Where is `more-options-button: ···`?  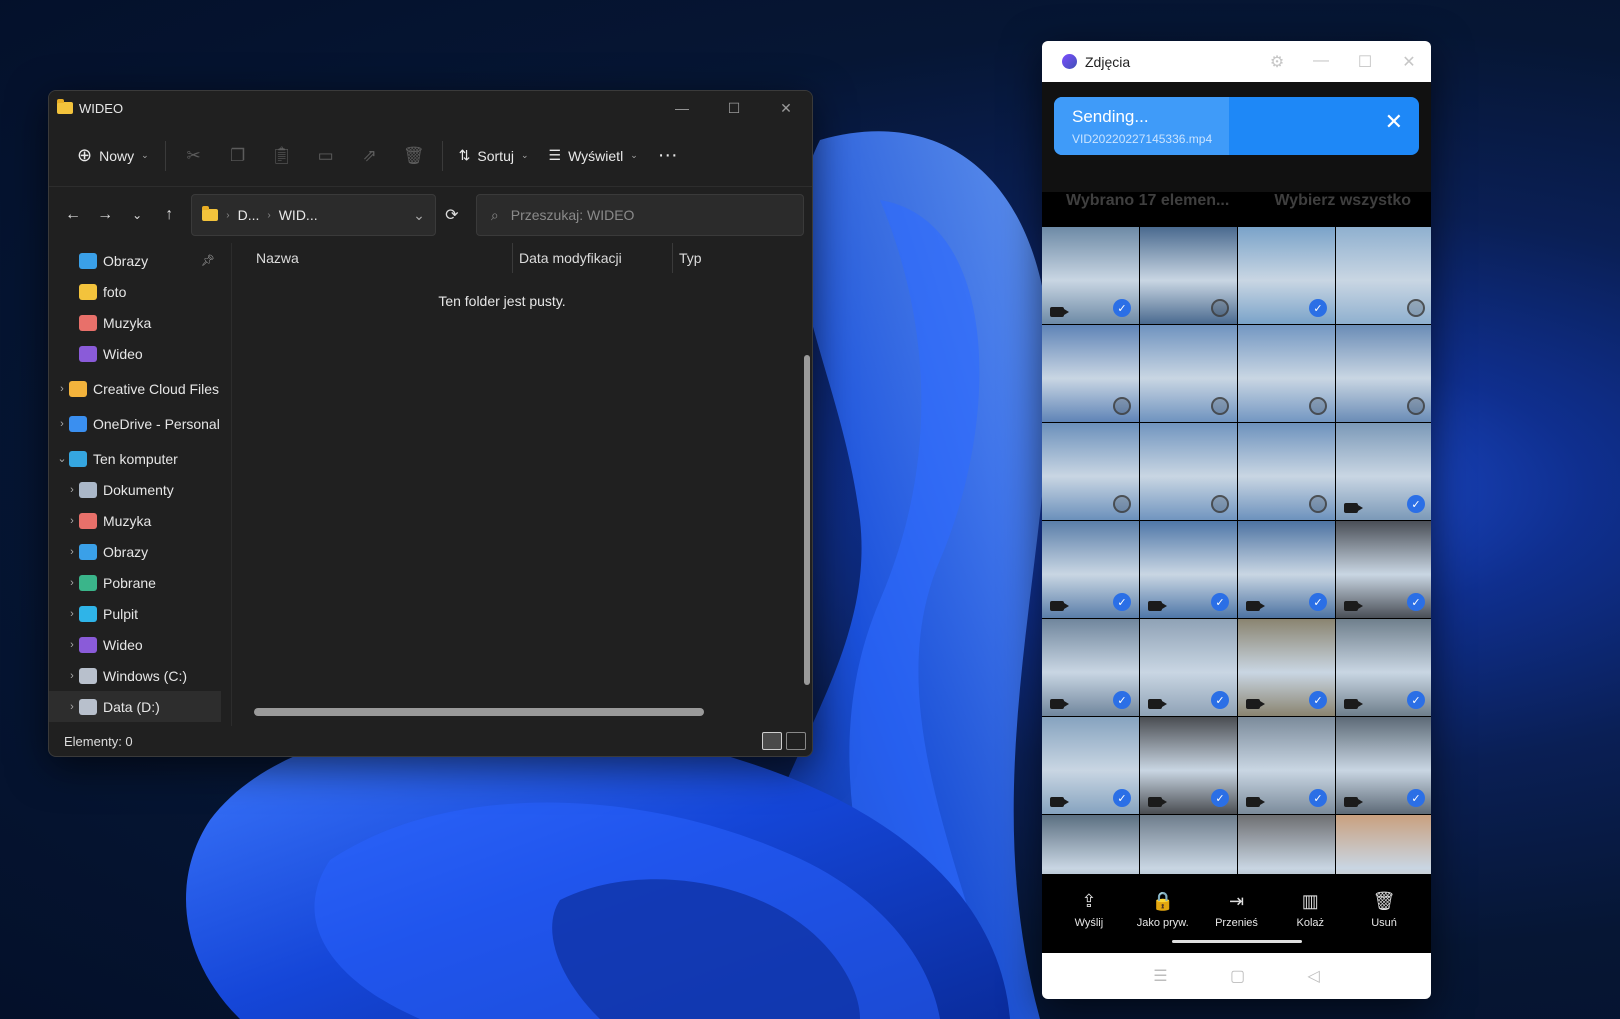 more-options-button: ··· is located at coordinates (668, 156).